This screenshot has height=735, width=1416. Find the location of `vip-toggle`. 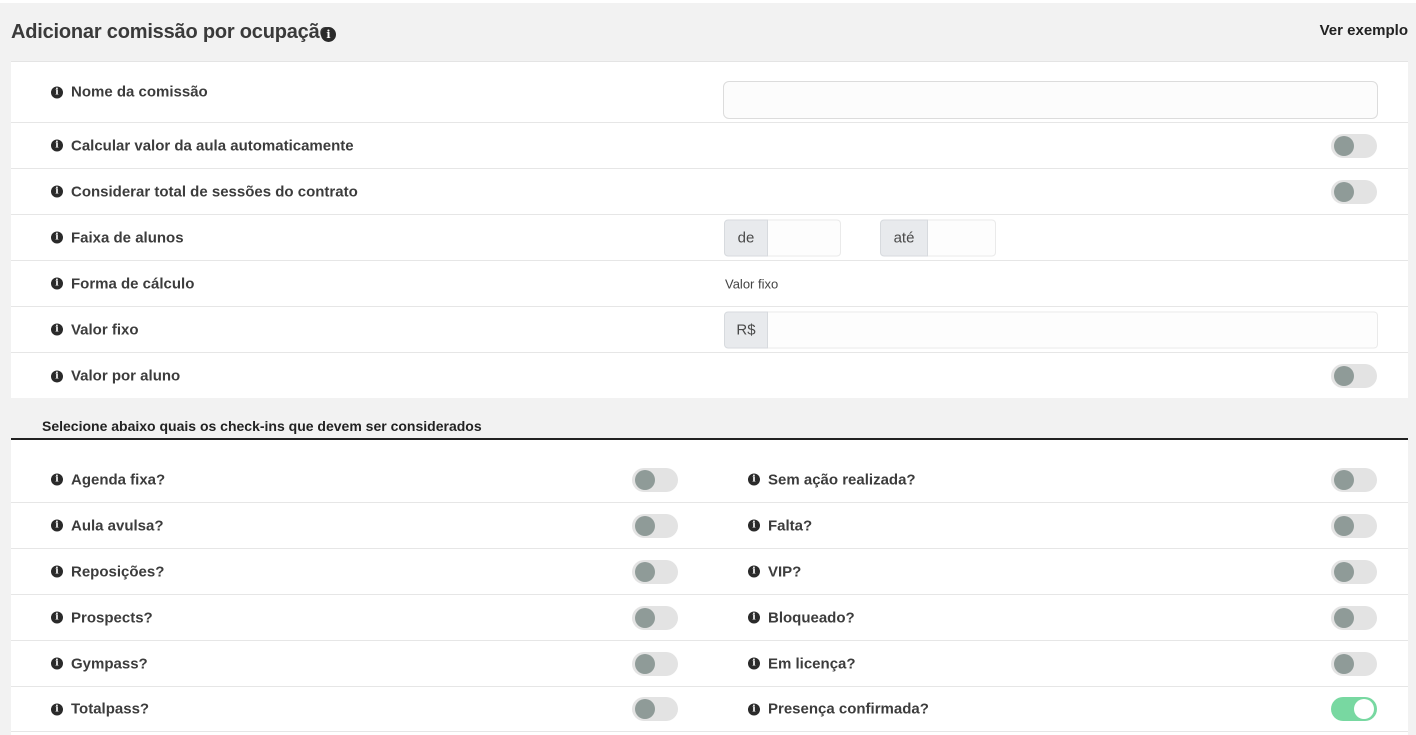

vip-toggle is located at coordinates (1354, 571).